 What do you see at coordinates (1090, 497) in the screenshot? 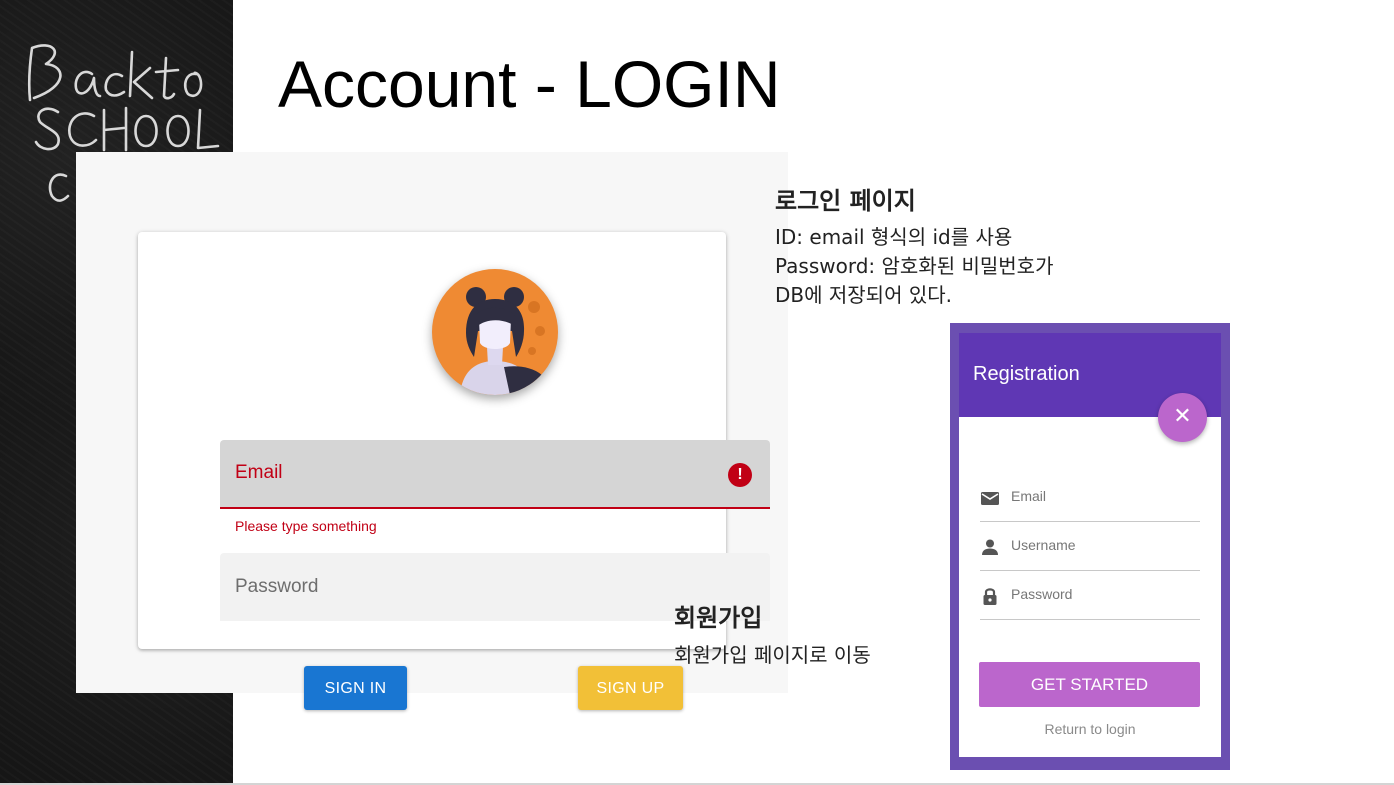
I see `registration-email-field: Email` at bounding box center [1090, 497].